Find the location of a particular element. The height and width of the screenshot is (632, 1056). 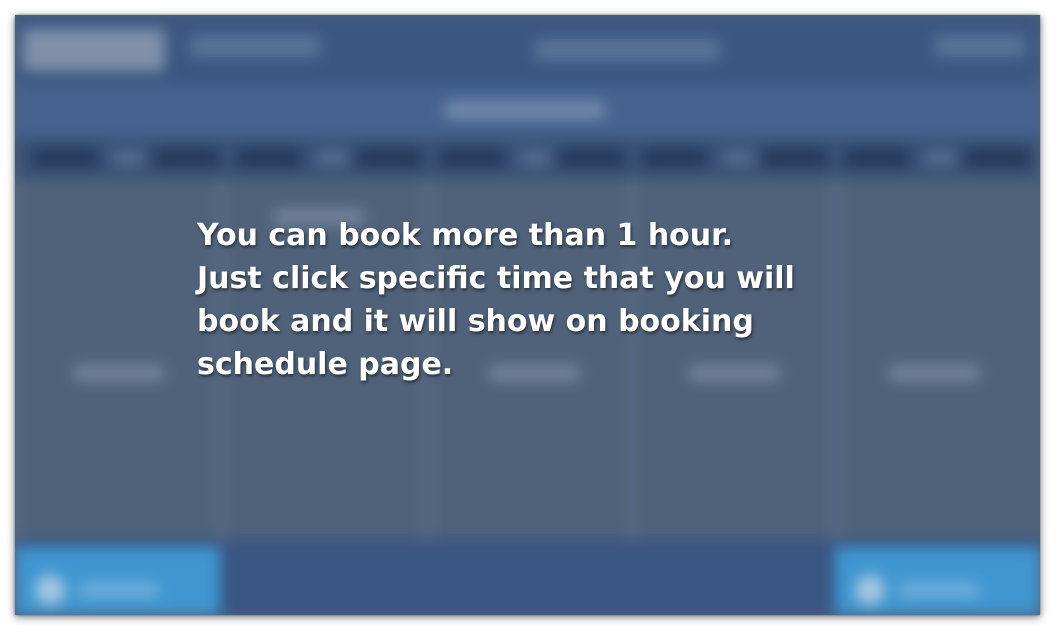

hint-line: You can book more than 1 hour. is located at coordinates (465, 235).